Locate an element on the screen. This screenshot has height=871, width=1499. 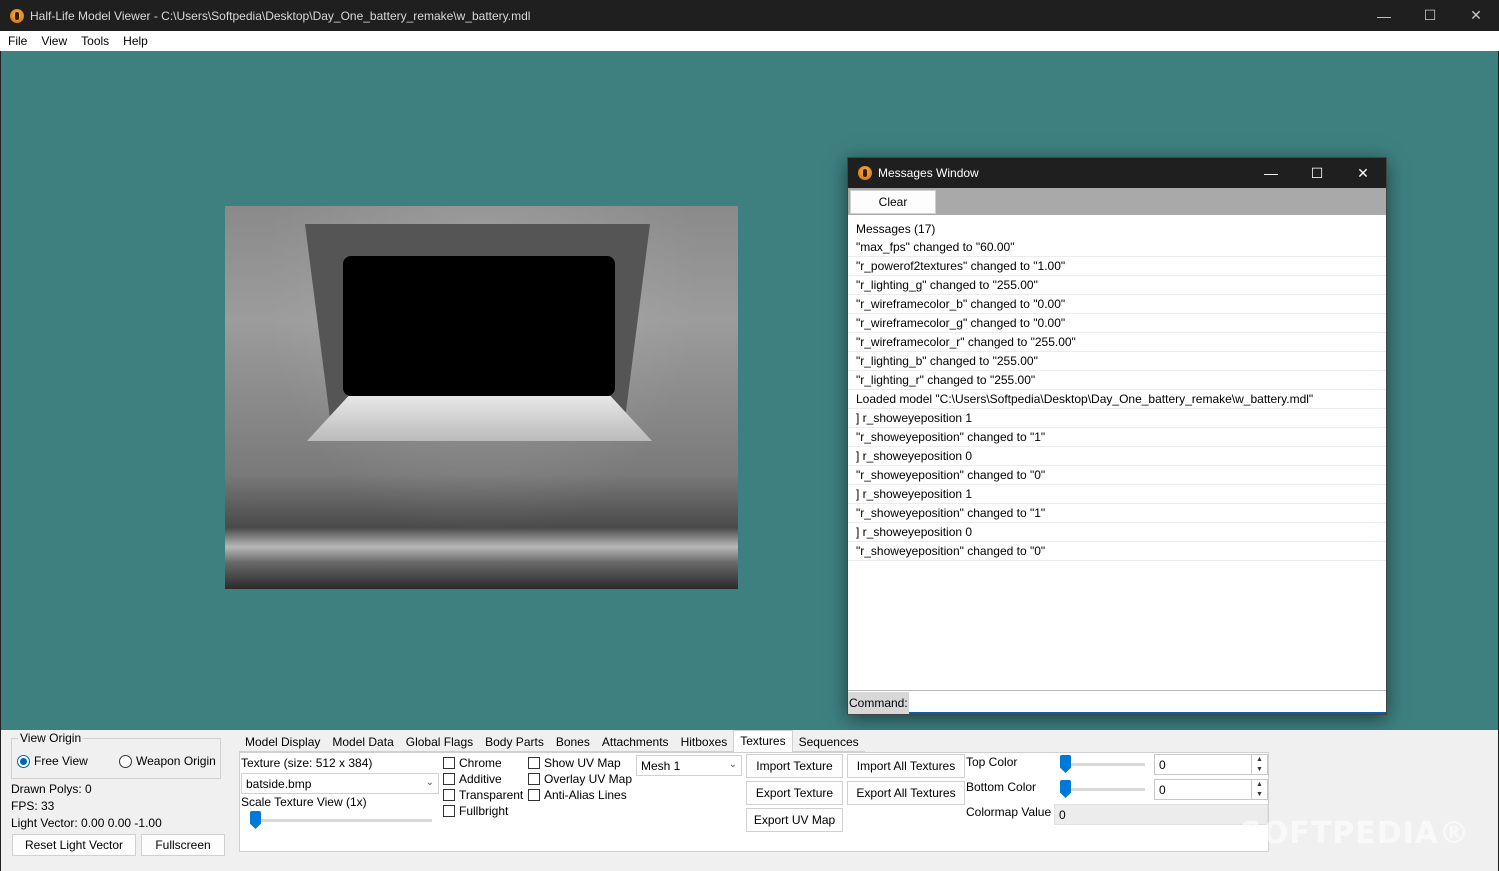
scale-texture-label: Scale Texture View (1x) is located at coordinates (304, 802).